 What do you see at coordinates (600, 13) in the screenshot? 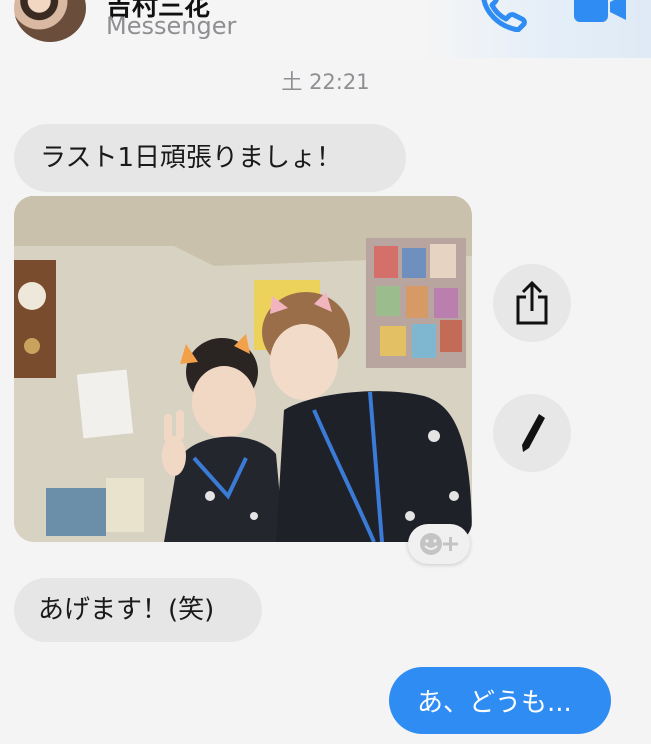
I see `video-camera-icon` at bounding box center [600, 13].